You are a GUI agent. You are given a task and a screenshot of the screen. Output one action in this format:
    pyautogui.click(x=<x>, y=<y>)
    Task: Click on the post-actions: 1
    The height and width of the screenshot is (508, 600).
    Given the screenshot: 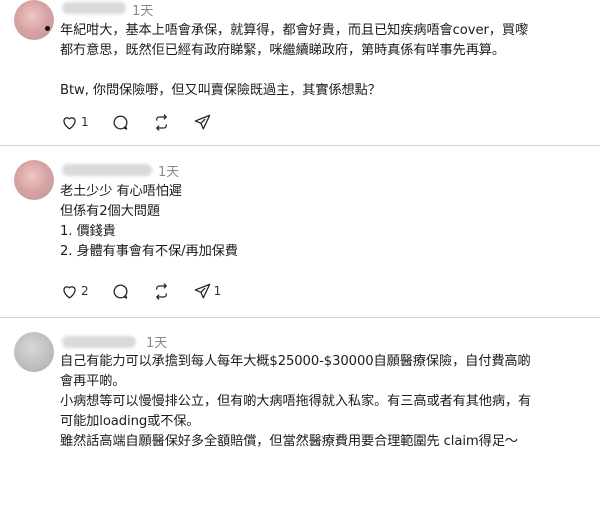 What is the action you would take?
    pyautogui.click(x=147, y=122)
    